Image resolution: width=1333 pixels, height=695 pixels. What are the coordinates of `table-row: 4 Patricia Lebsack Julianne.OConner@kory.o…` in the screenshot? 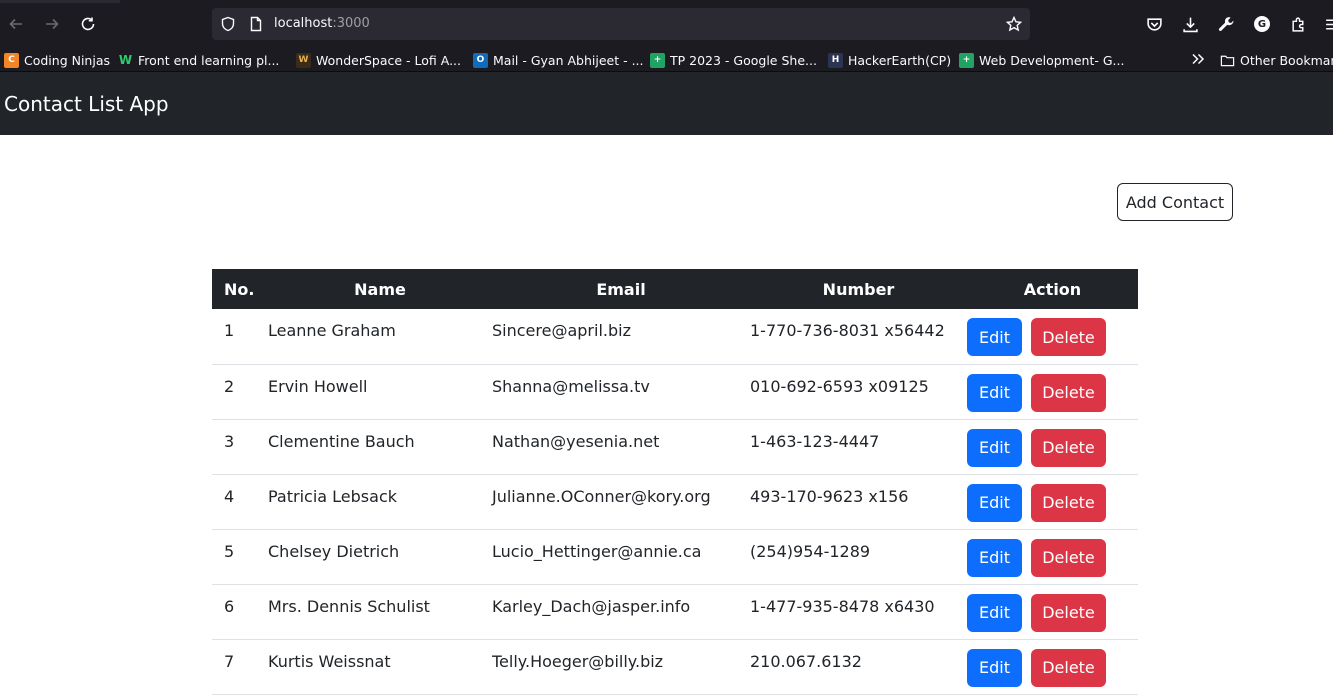 It's located at (675, 502).